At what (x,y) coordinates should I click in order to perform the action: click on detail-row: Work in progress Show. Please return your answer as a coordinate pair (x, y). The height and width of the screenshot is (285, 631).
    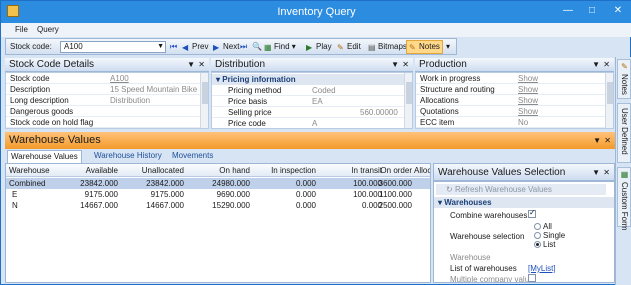
    Looking at the image, I should click on (514, 79).